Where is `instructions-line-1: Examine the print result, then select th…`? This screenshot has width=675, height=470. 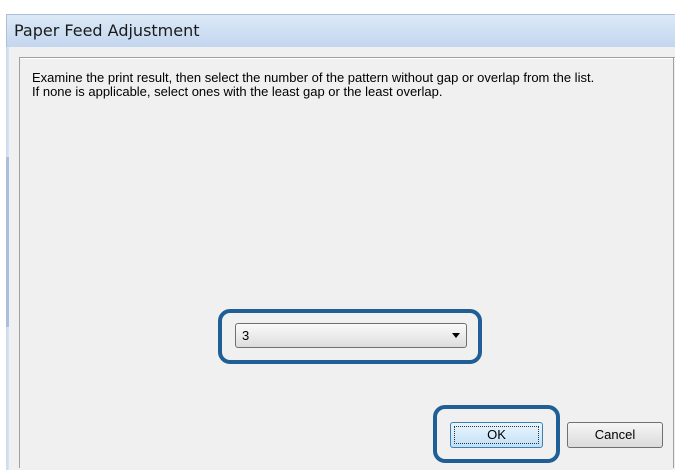 instructions-line-1: Examine the print result, then select th… is located at coordinates (313, 77).